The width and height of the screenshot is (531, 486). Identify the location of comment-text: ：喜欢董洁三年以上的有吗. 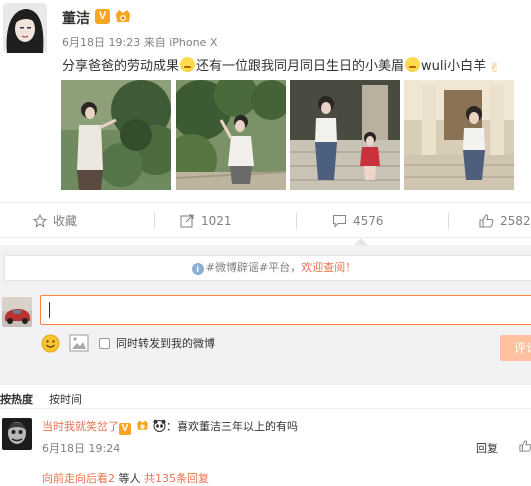
(232, 426).